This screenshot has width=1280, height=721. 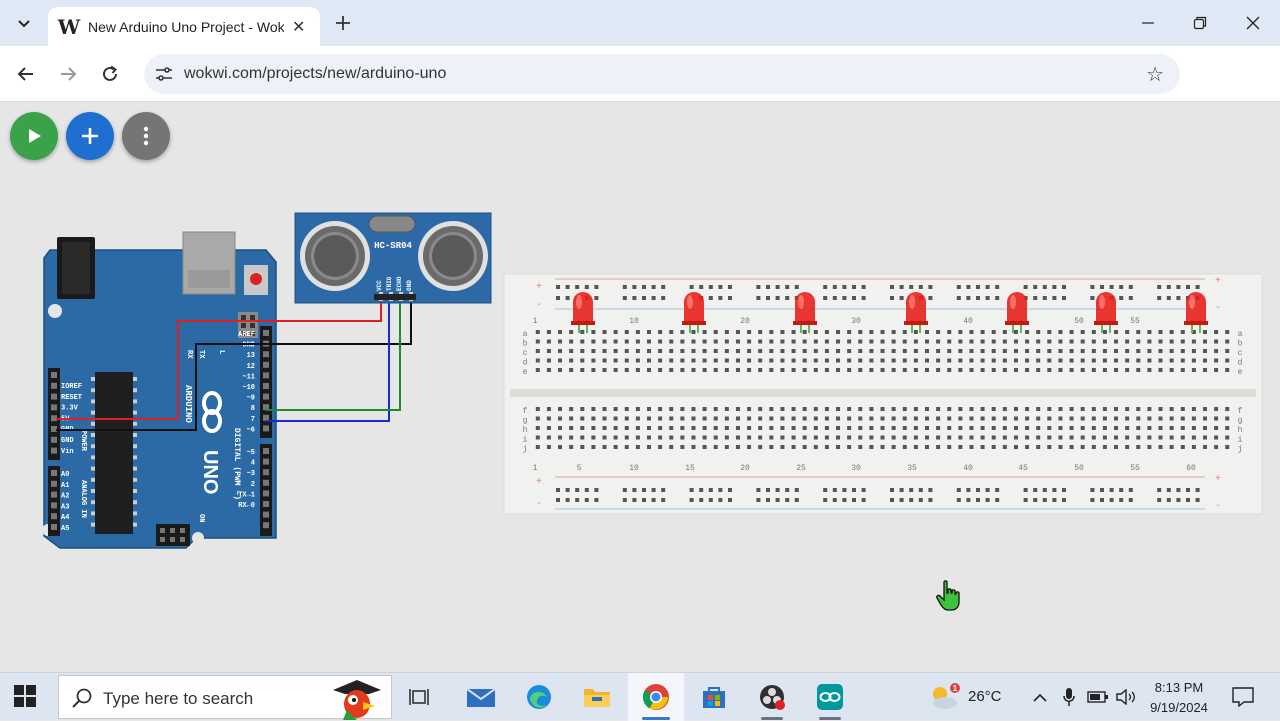 What do you see at coordinates (251, 356) in the screenshot?
I see `digital-pin-label: 13` at bounding box center [251, 356].